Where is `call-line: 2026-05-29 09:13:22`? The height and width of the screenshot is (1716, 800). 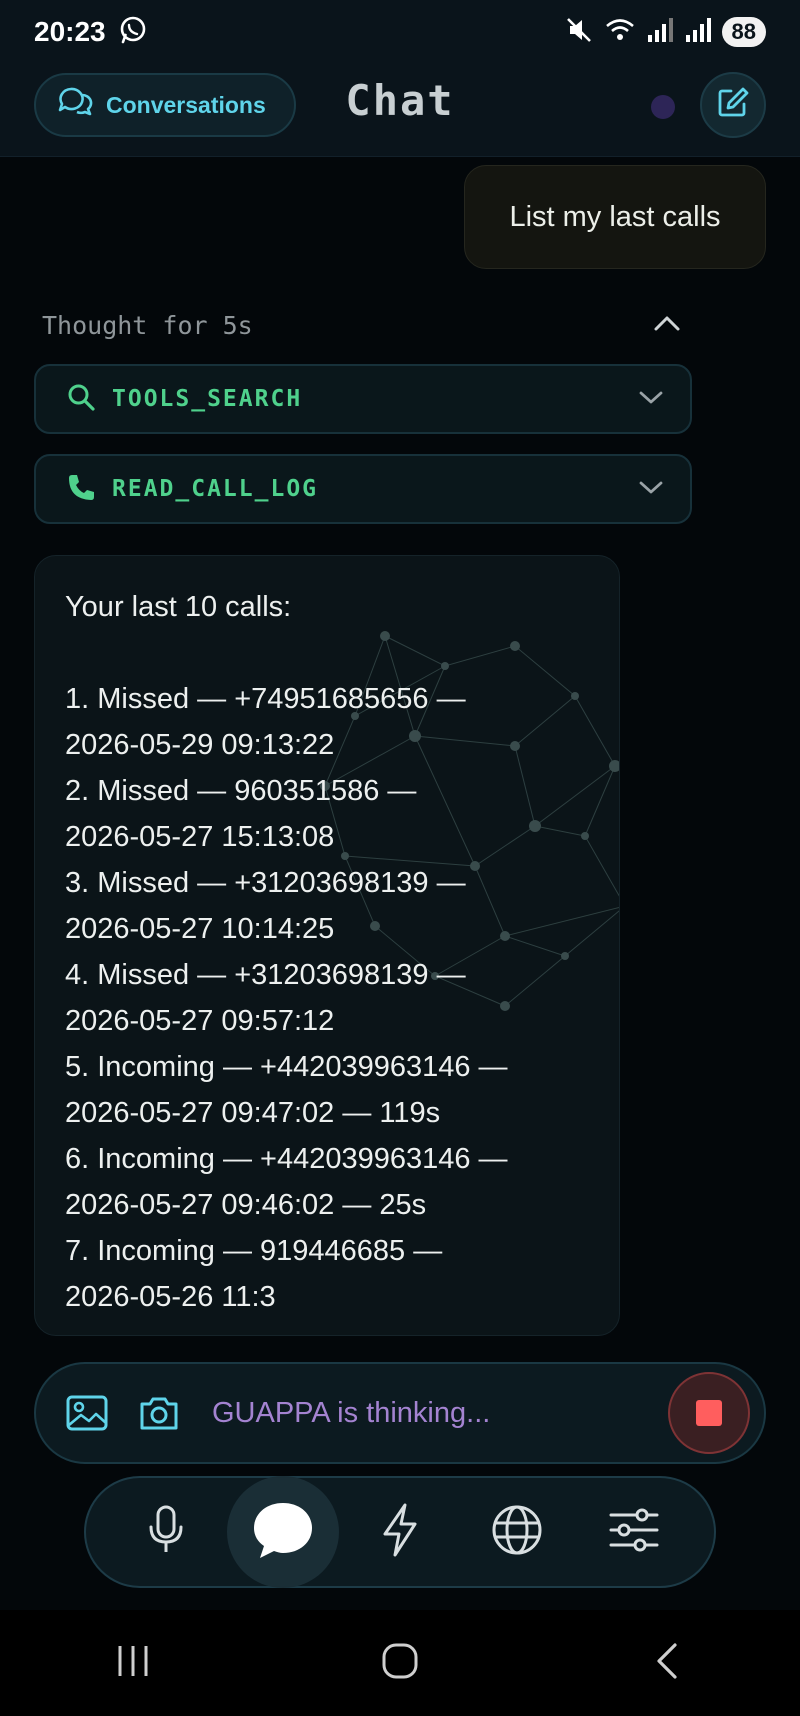
call-line: 2026-05-29 09:13:22 is located at coordinates (200, 745).